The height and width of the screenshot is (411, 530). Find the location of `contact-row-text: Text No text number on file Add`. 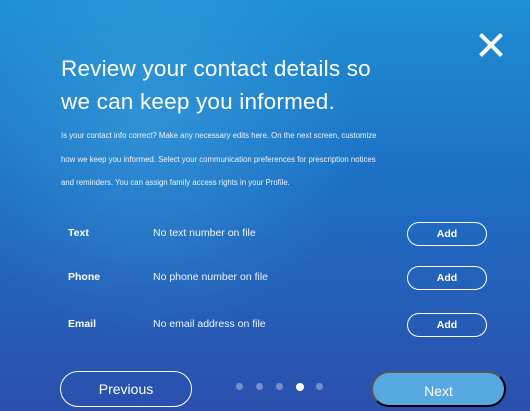

contact-row-text: Text No text number on file Add is located at coordinates (276, 234).